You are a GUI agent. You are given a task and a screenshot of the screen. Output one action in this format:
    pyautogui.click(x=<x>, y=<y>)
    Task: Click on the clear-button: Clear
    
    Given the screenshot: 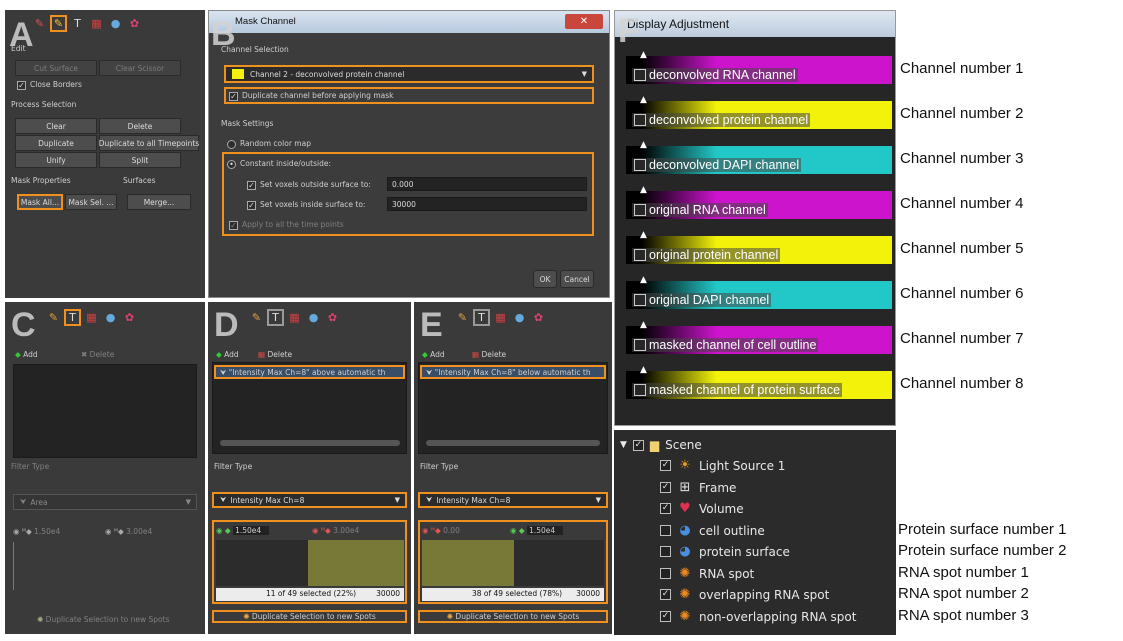 What is the action you would take?
    pyautogui.click(x=56, y=126)
    